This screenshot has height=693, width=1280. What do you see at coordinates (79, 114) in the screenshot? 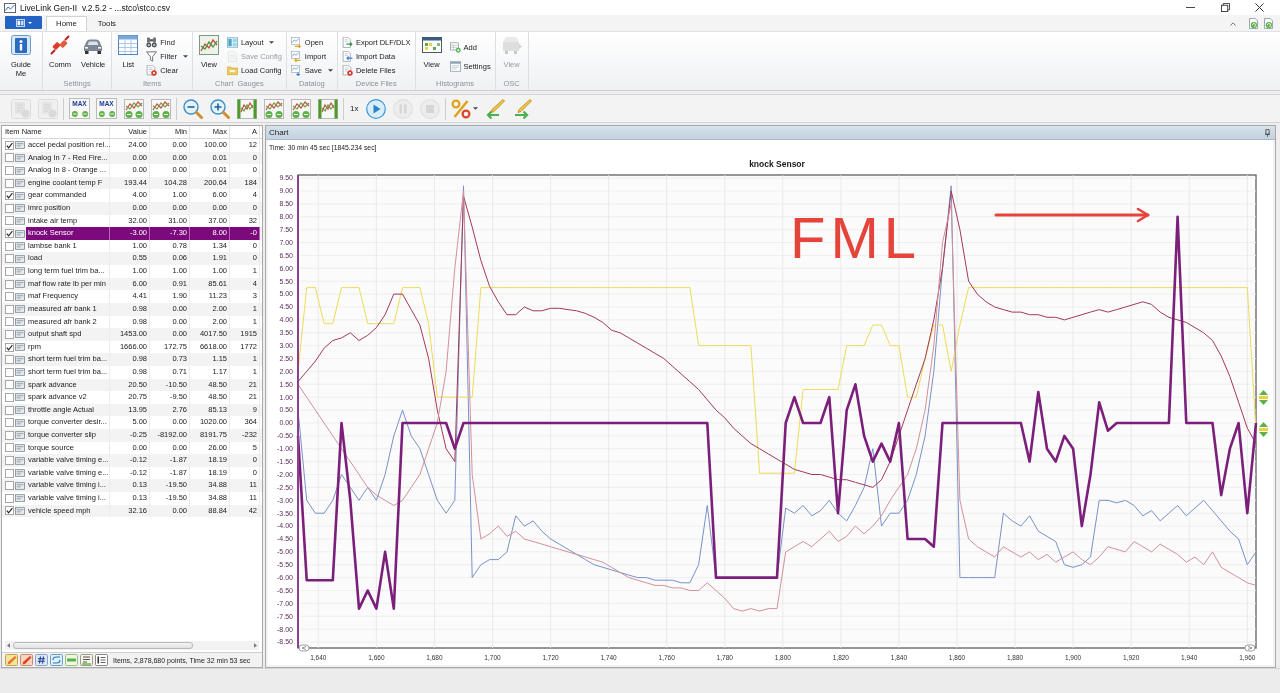
I see `arrows-icon` at bounding box center [79, 114].